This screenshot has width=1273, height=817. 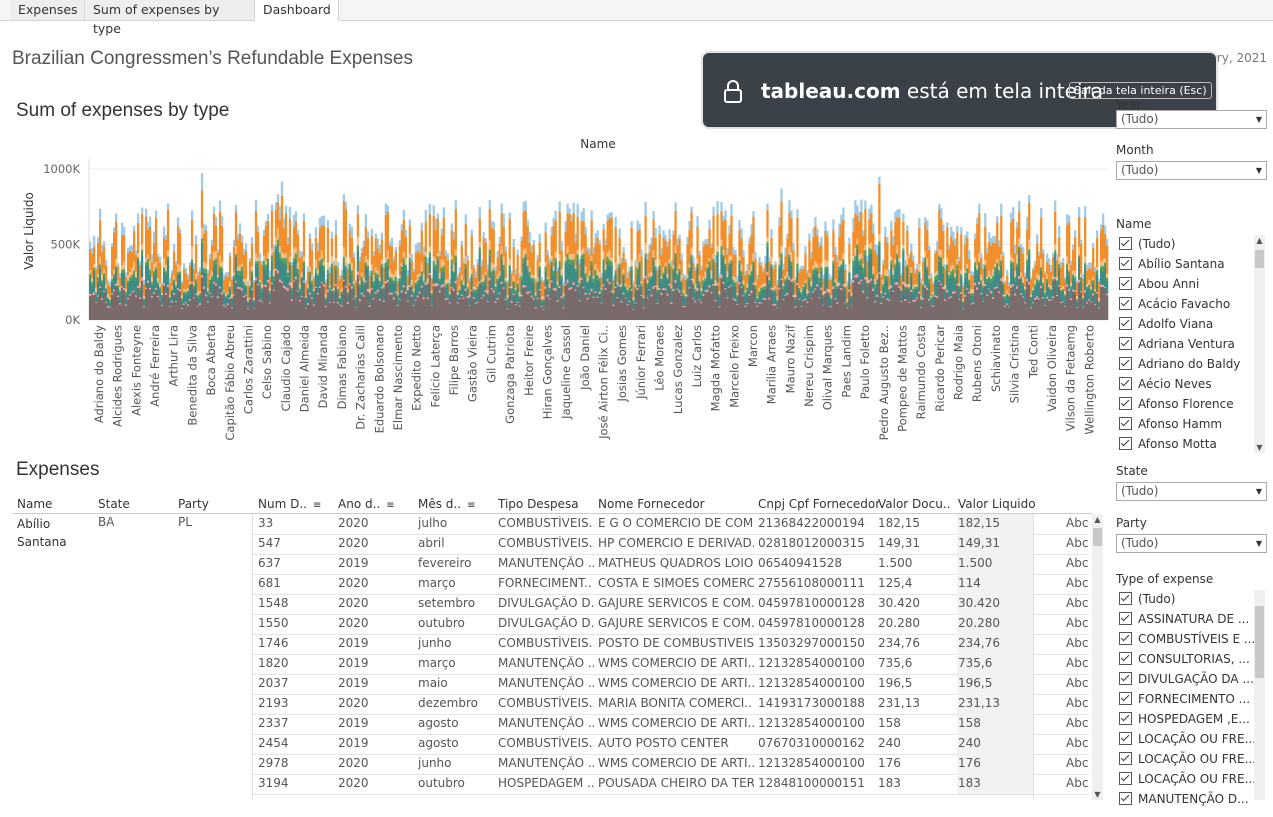 I want to click on type-list-scrollbar, so click(x=1259, y=695).